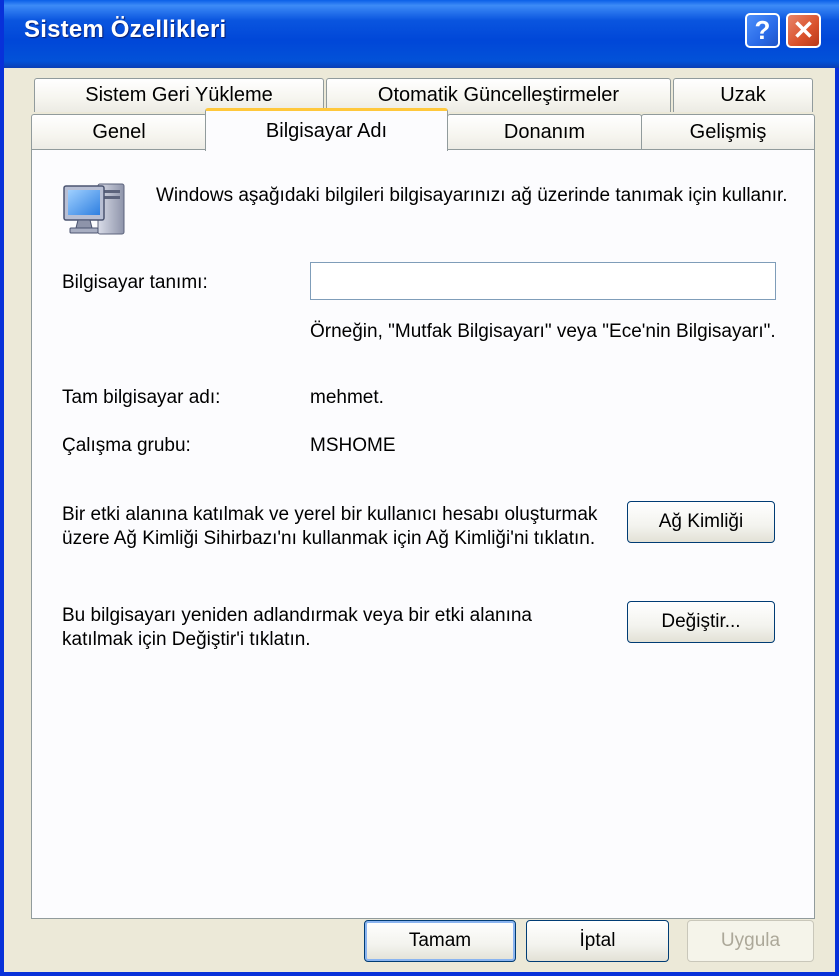 The image size is (839, 976). What do you see at coordinates (701, 522) in the screenshot?
I see `network-id-button: Ağ Kimliği` at bounding box center [701, 522].